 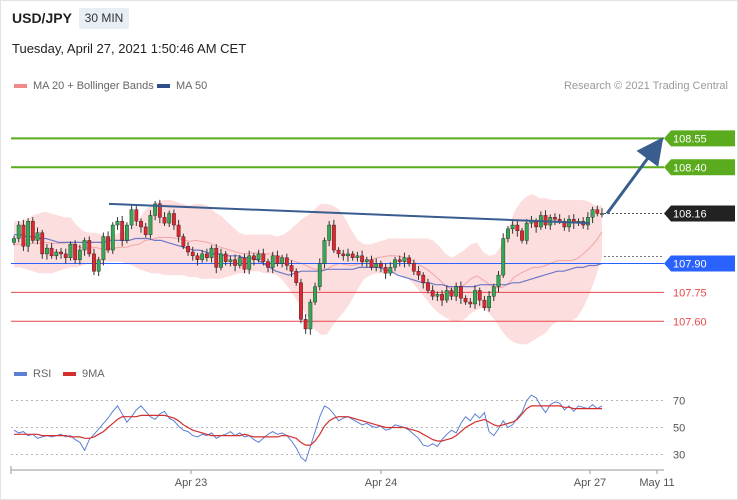 I want to click on projection-arrow, so click(x=634, y=176).